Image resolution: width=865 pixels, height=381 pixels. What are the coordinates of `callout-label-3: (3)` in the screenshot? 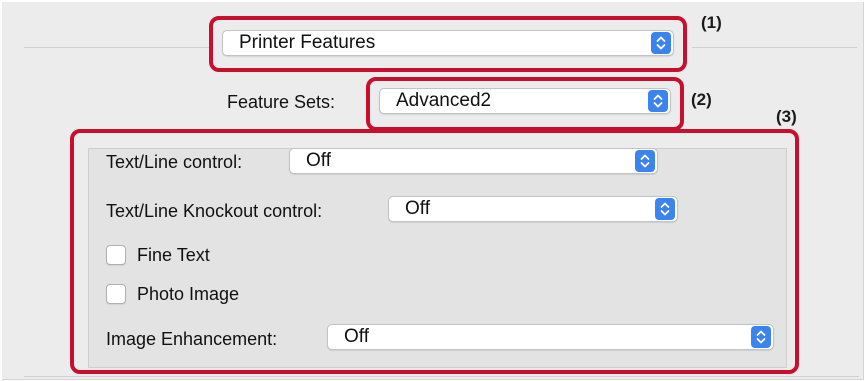 It's located at (786, 116).